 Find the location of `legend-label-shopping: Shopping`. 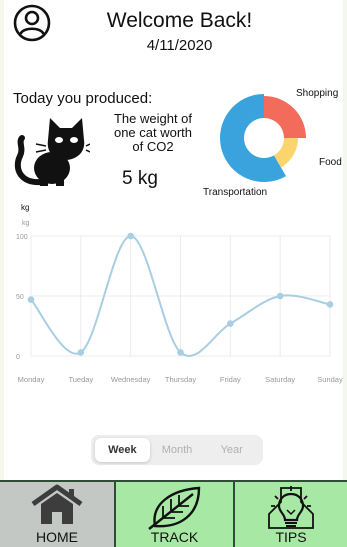

legend-label-shopping: Shopping is located at coordinates (317, 93).